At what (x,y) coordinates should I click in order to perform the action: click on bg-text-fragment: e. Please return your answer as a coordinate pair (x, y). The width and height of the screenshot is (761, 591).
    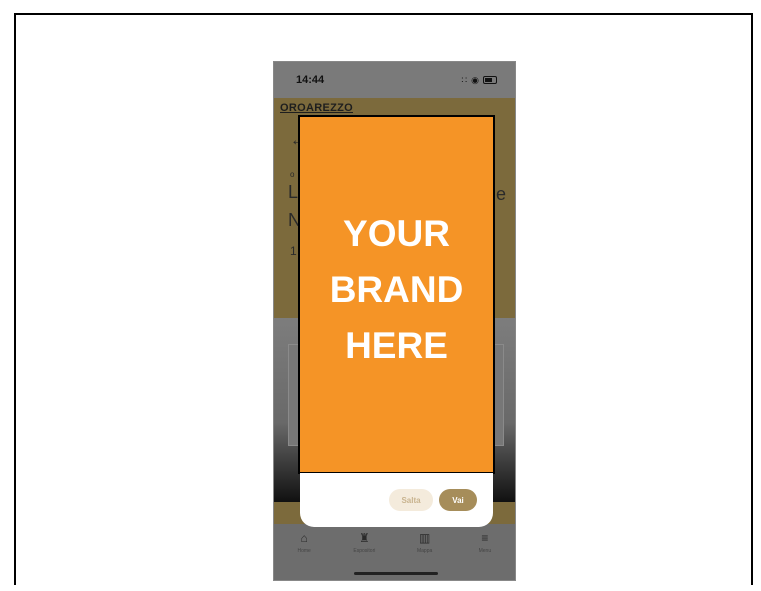
    Looking at the image, I should click on (501, 194).